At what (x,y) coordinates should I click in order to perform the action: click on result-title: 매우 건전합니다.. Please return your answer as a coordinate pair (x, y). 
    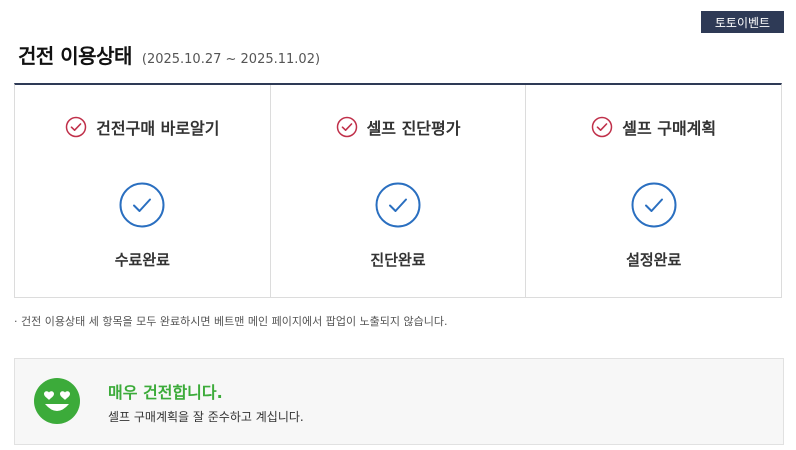
    Looking at the image, I should click on (165, 392).